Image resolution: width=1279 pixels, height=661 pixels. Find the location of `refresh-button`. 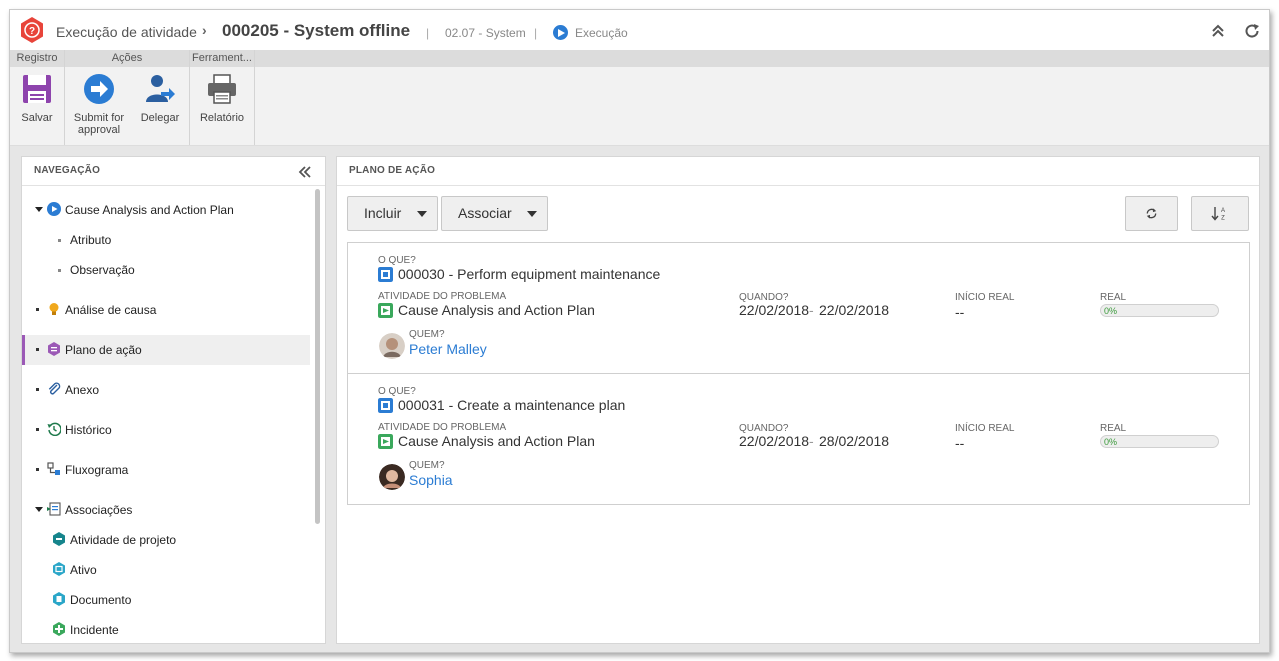

refresh-button is located at coordinates (1151, 213).